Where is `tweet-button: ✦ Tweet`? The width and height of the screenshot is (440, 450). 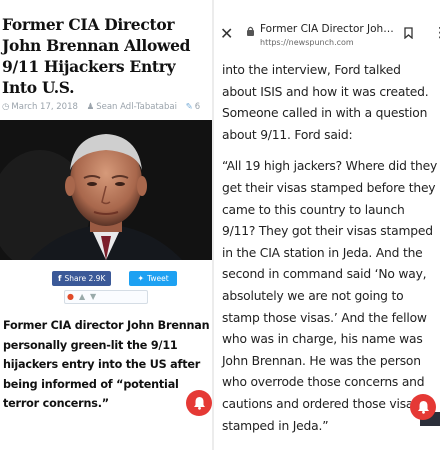 tweet-button: ✦ Tweet is located at coordinates (153, 278).